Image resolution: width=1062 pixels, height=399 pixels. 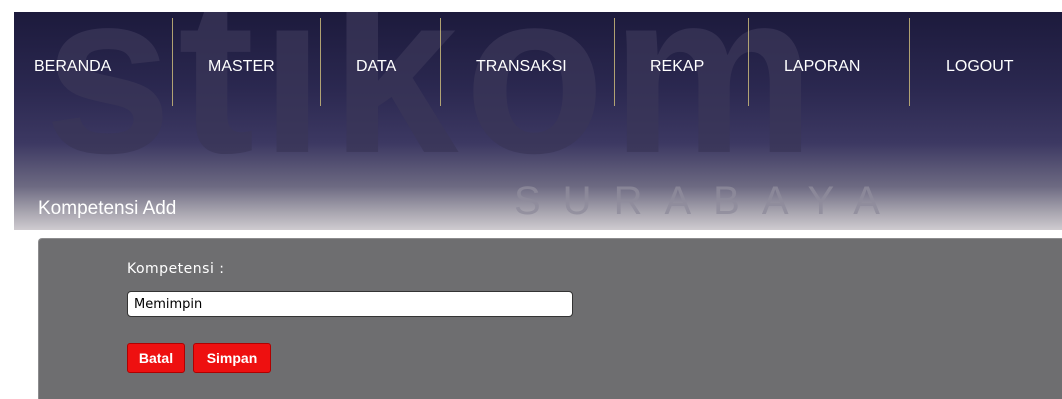 What do you see at coordinates (241, 67) in the screenshot?
I see `nav-item-master: MASTER` at bounding box center [241, 67].